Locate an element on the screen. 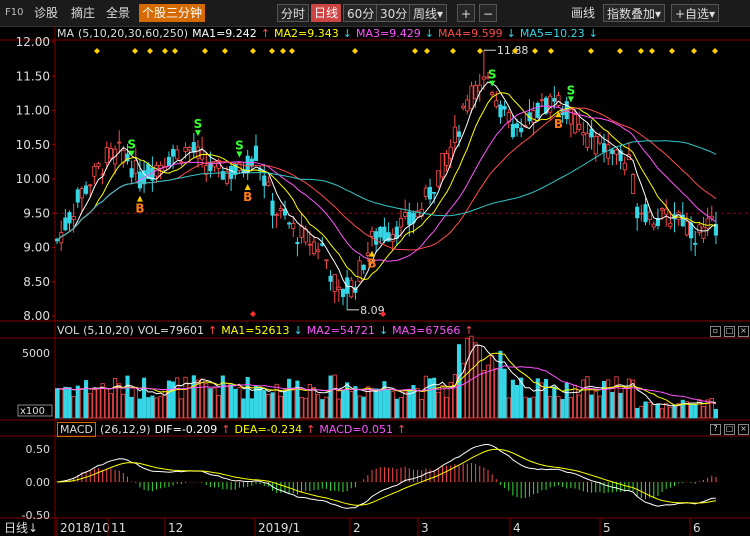 This screenshot has height=536, width=750. macd-pane-maximize-button: □ is located at coordinates (729, 429).